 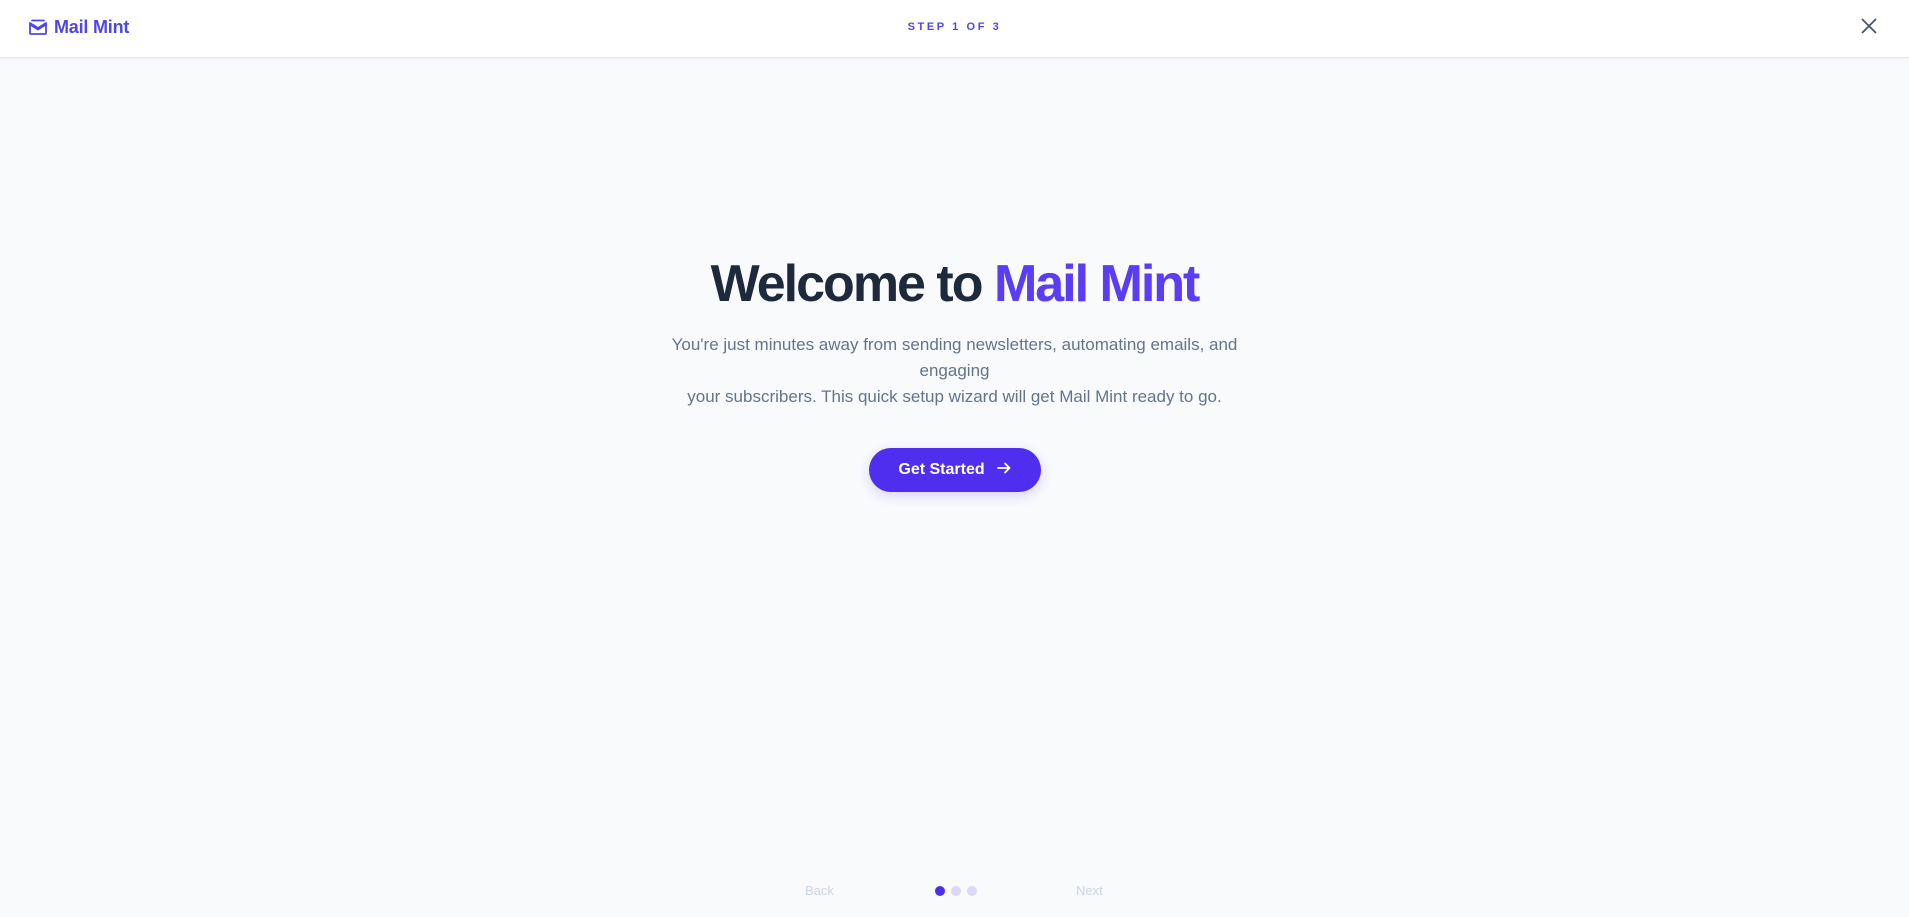 I want to click on back-button: Back, so click(x=819, y=890).